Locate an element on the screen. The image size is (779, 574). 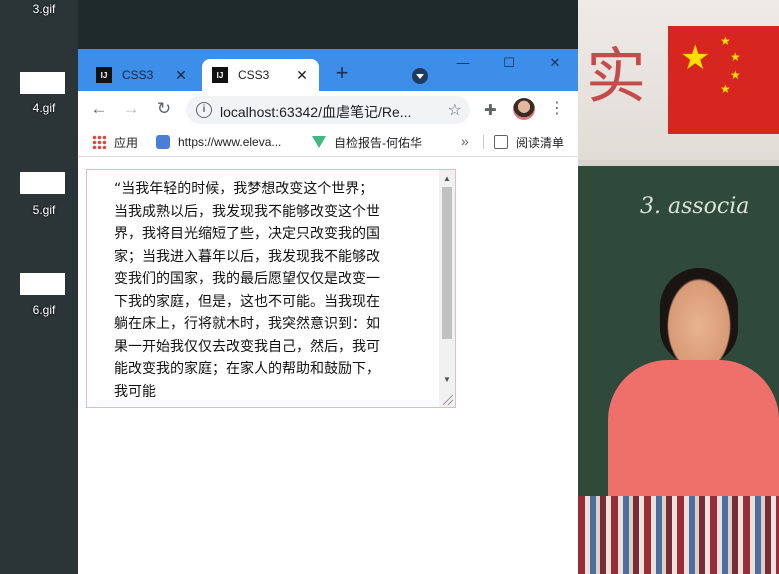
address-bar: i localhost:63342/血虐笔记/Re... ☆ is located at coordinates (328, 110).